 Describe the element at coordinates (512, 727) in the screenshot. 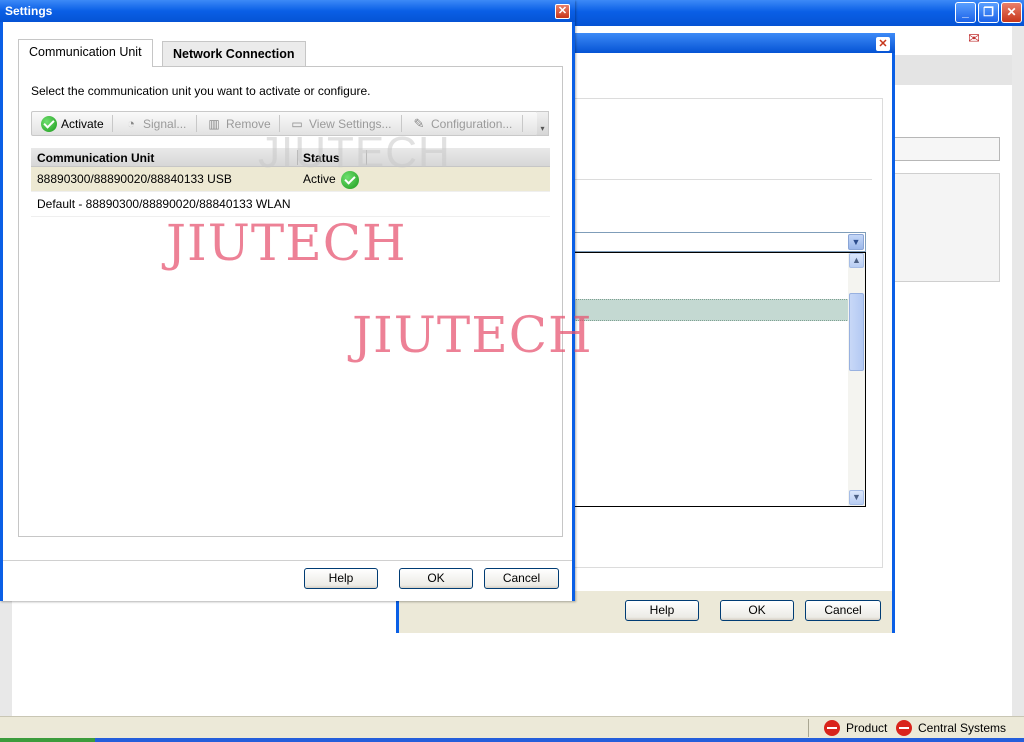

I see `status-bar: Product Central Systems` at that location.